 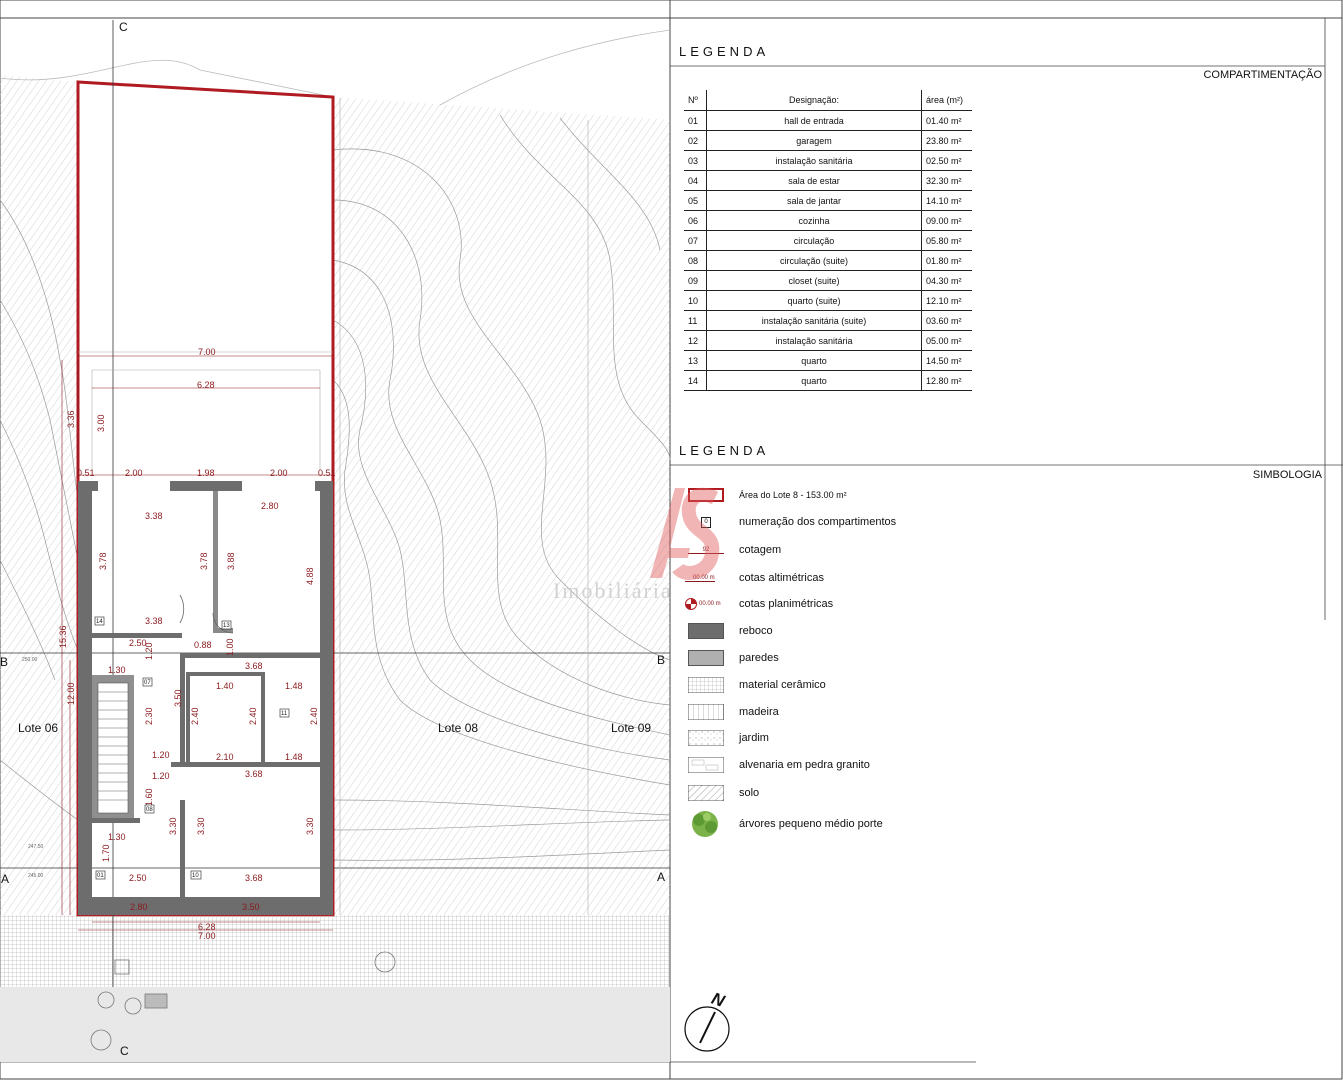 What do you see at coordinates (695, 220) in the screenshot?
I see `room-number: 06` at bounding box center [695, 220].